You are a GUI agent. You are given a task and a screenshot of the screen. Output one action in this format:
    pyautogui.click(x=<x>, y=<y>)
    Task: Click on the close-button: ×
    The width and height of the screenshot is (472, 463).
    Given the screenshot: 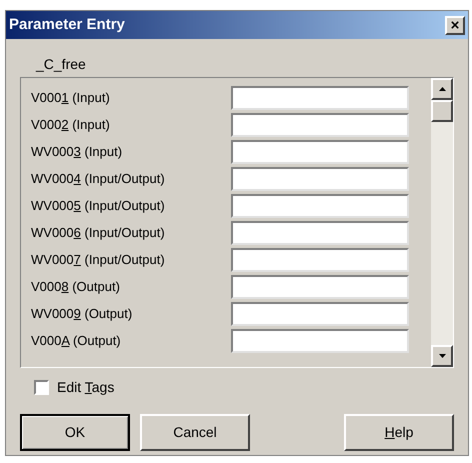 What is the action you would take?
    pyautogui.click(x=455, y=25)
    